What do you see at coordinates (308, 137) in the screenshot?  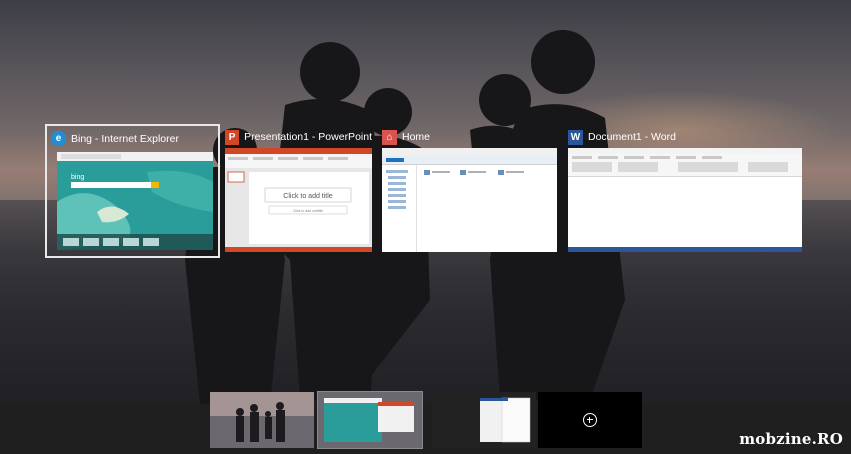 I see `window-title: Presentation1 - PowerPoint` at bounding box center [308, 137].